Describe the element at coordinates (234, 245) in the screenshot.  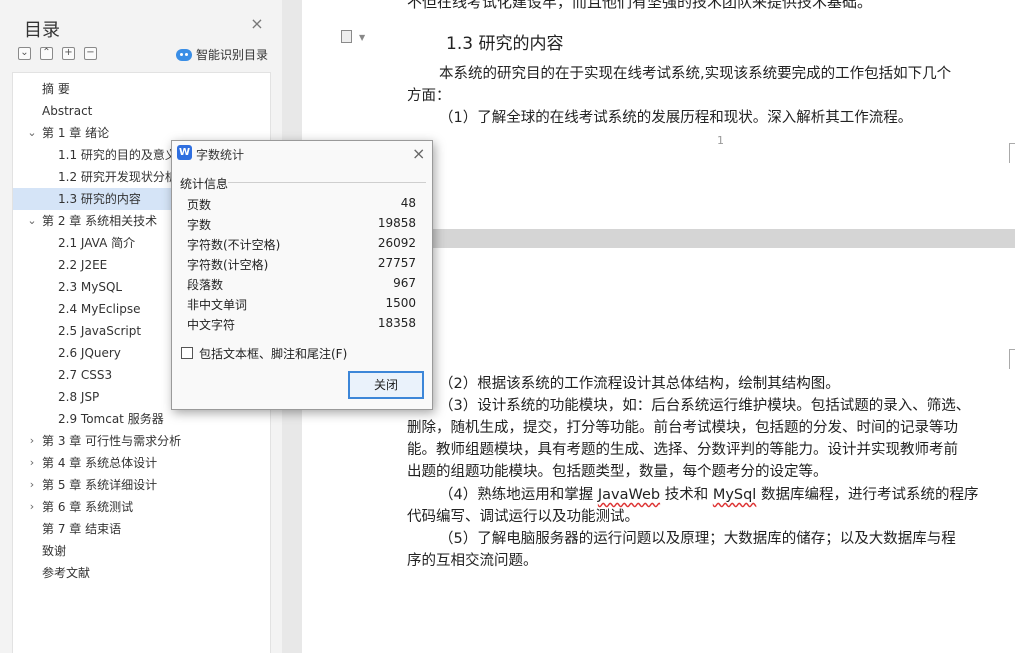
I see `stat-label: 字符数(不计空格)` at that location.